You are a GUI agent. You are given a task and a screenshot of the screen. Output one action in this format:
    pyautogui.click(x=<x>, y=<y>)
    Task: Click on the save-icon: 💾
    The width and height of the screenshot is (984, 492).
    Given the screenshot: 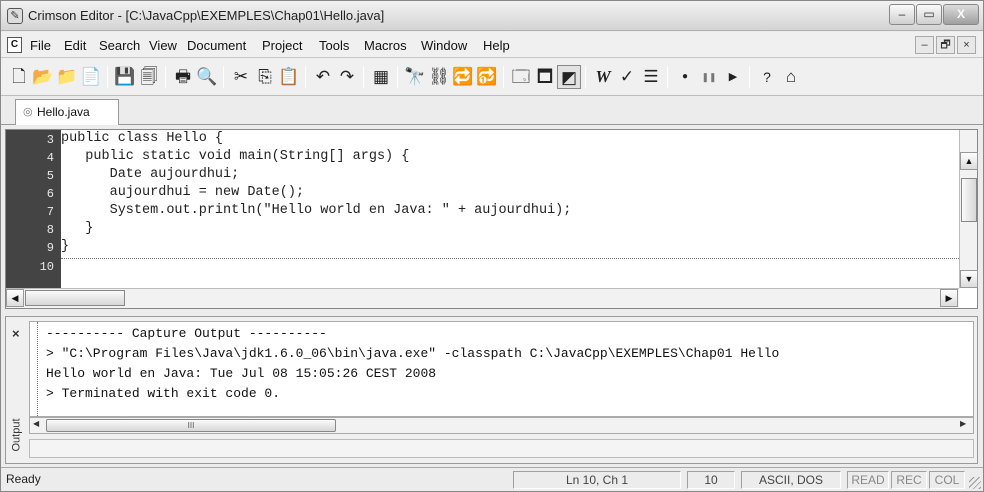 What is the action you would take?
    pyautogui.click(x=125, y=77)
    